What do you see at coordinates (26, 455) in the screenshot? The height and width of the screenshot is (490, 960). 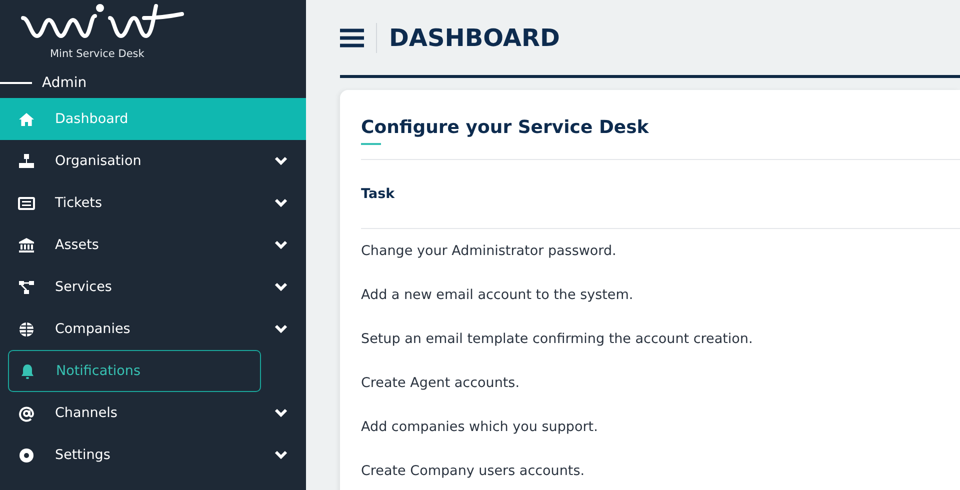 I see `gear-icon` at bounding box center [26, 455].